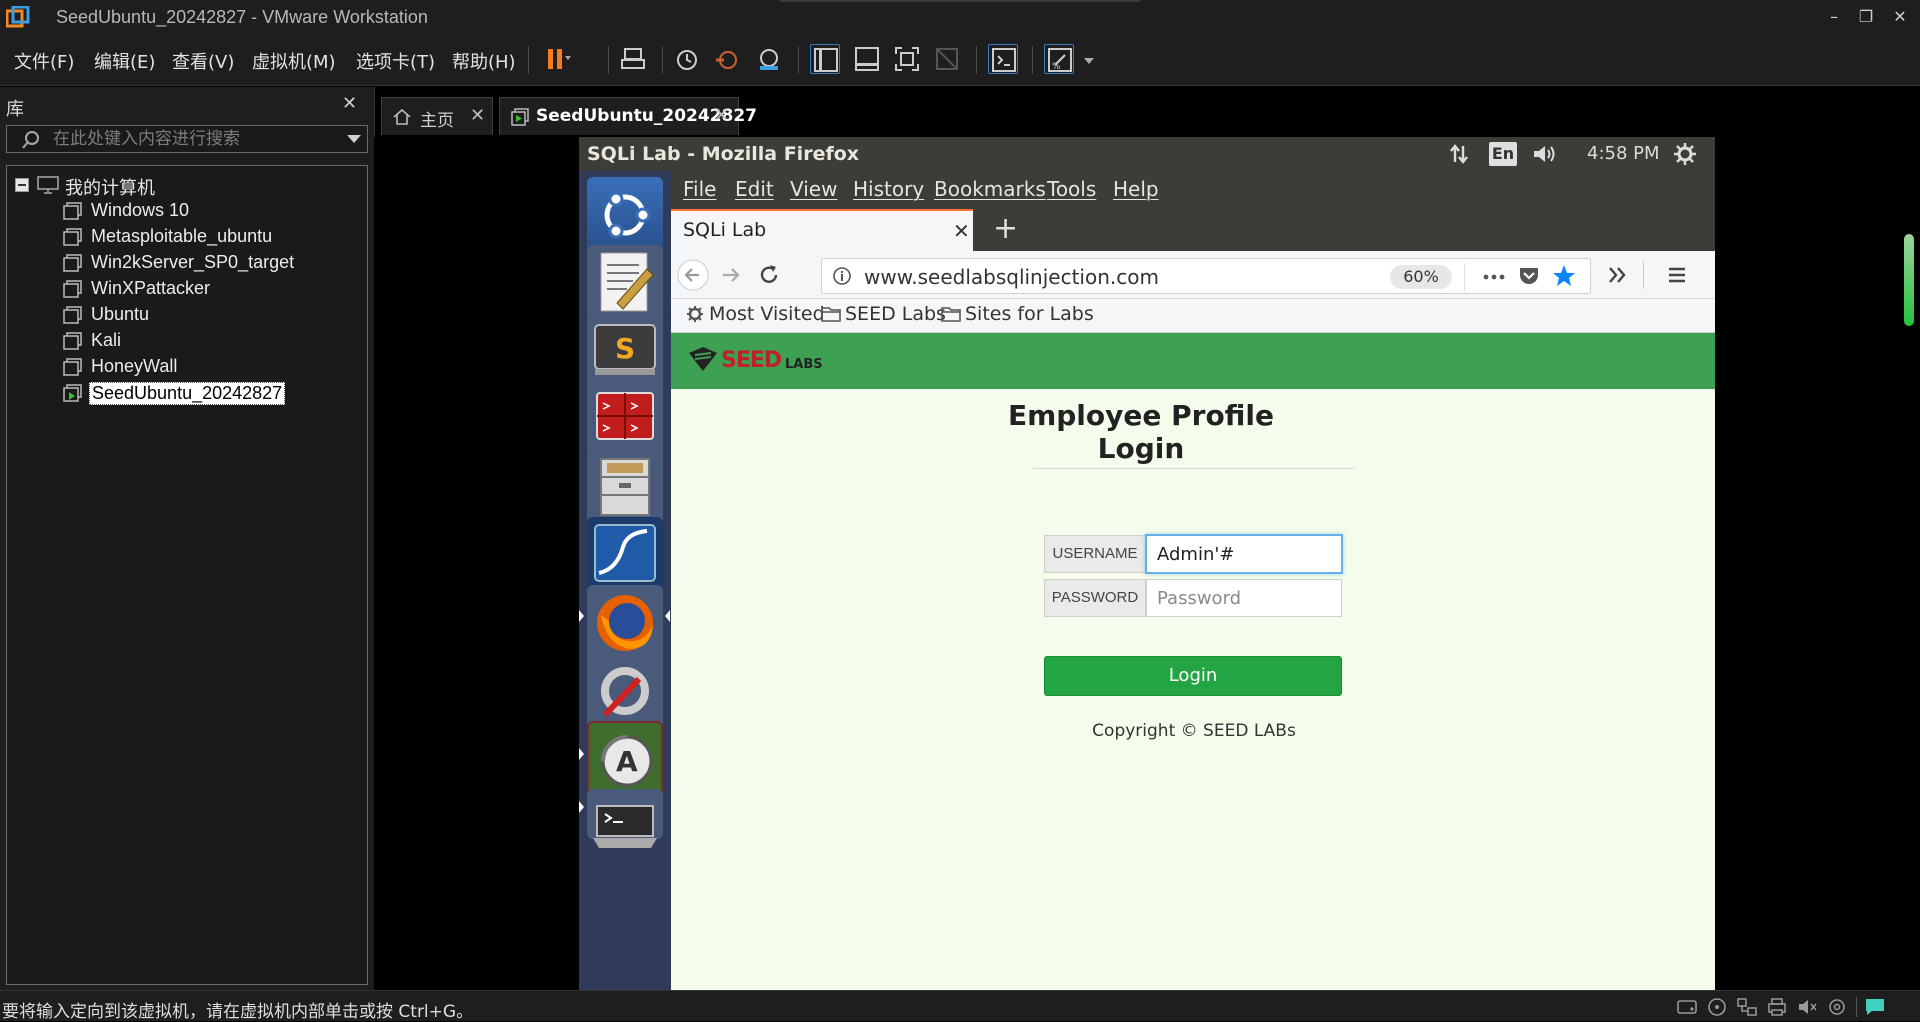 This screenshot has width=1920, height=1022. Describe the element at coordinates (693, 275) in the screenshot. I see `back-icon` at that location.